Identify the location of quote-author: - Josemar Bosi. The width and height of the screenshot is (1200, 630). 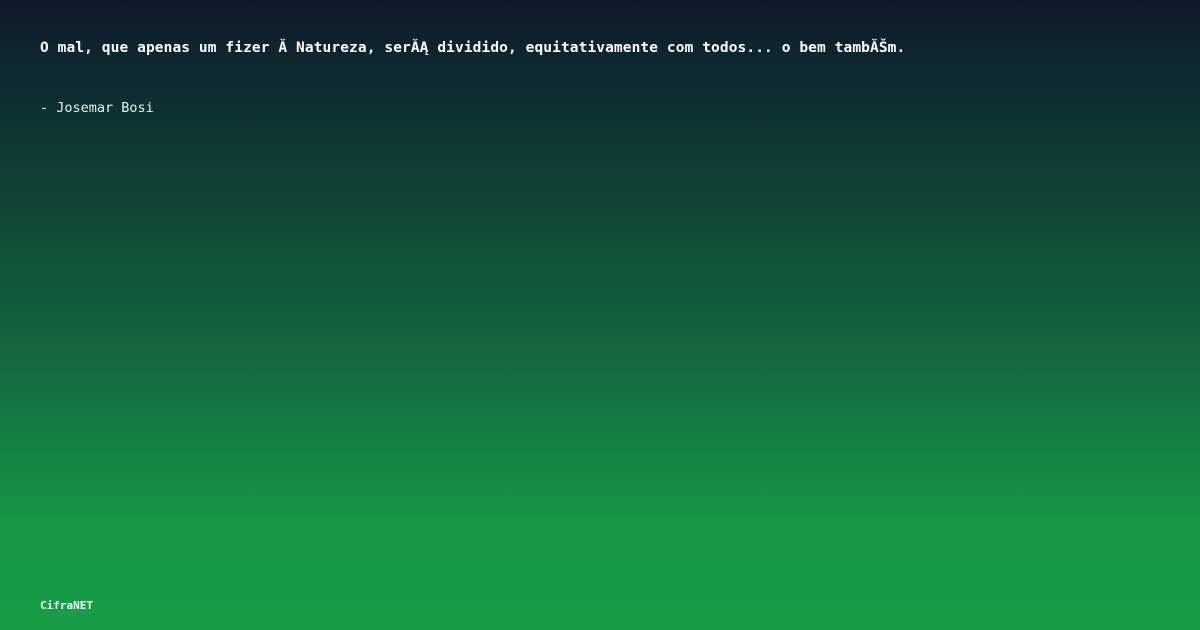
(97, 108).